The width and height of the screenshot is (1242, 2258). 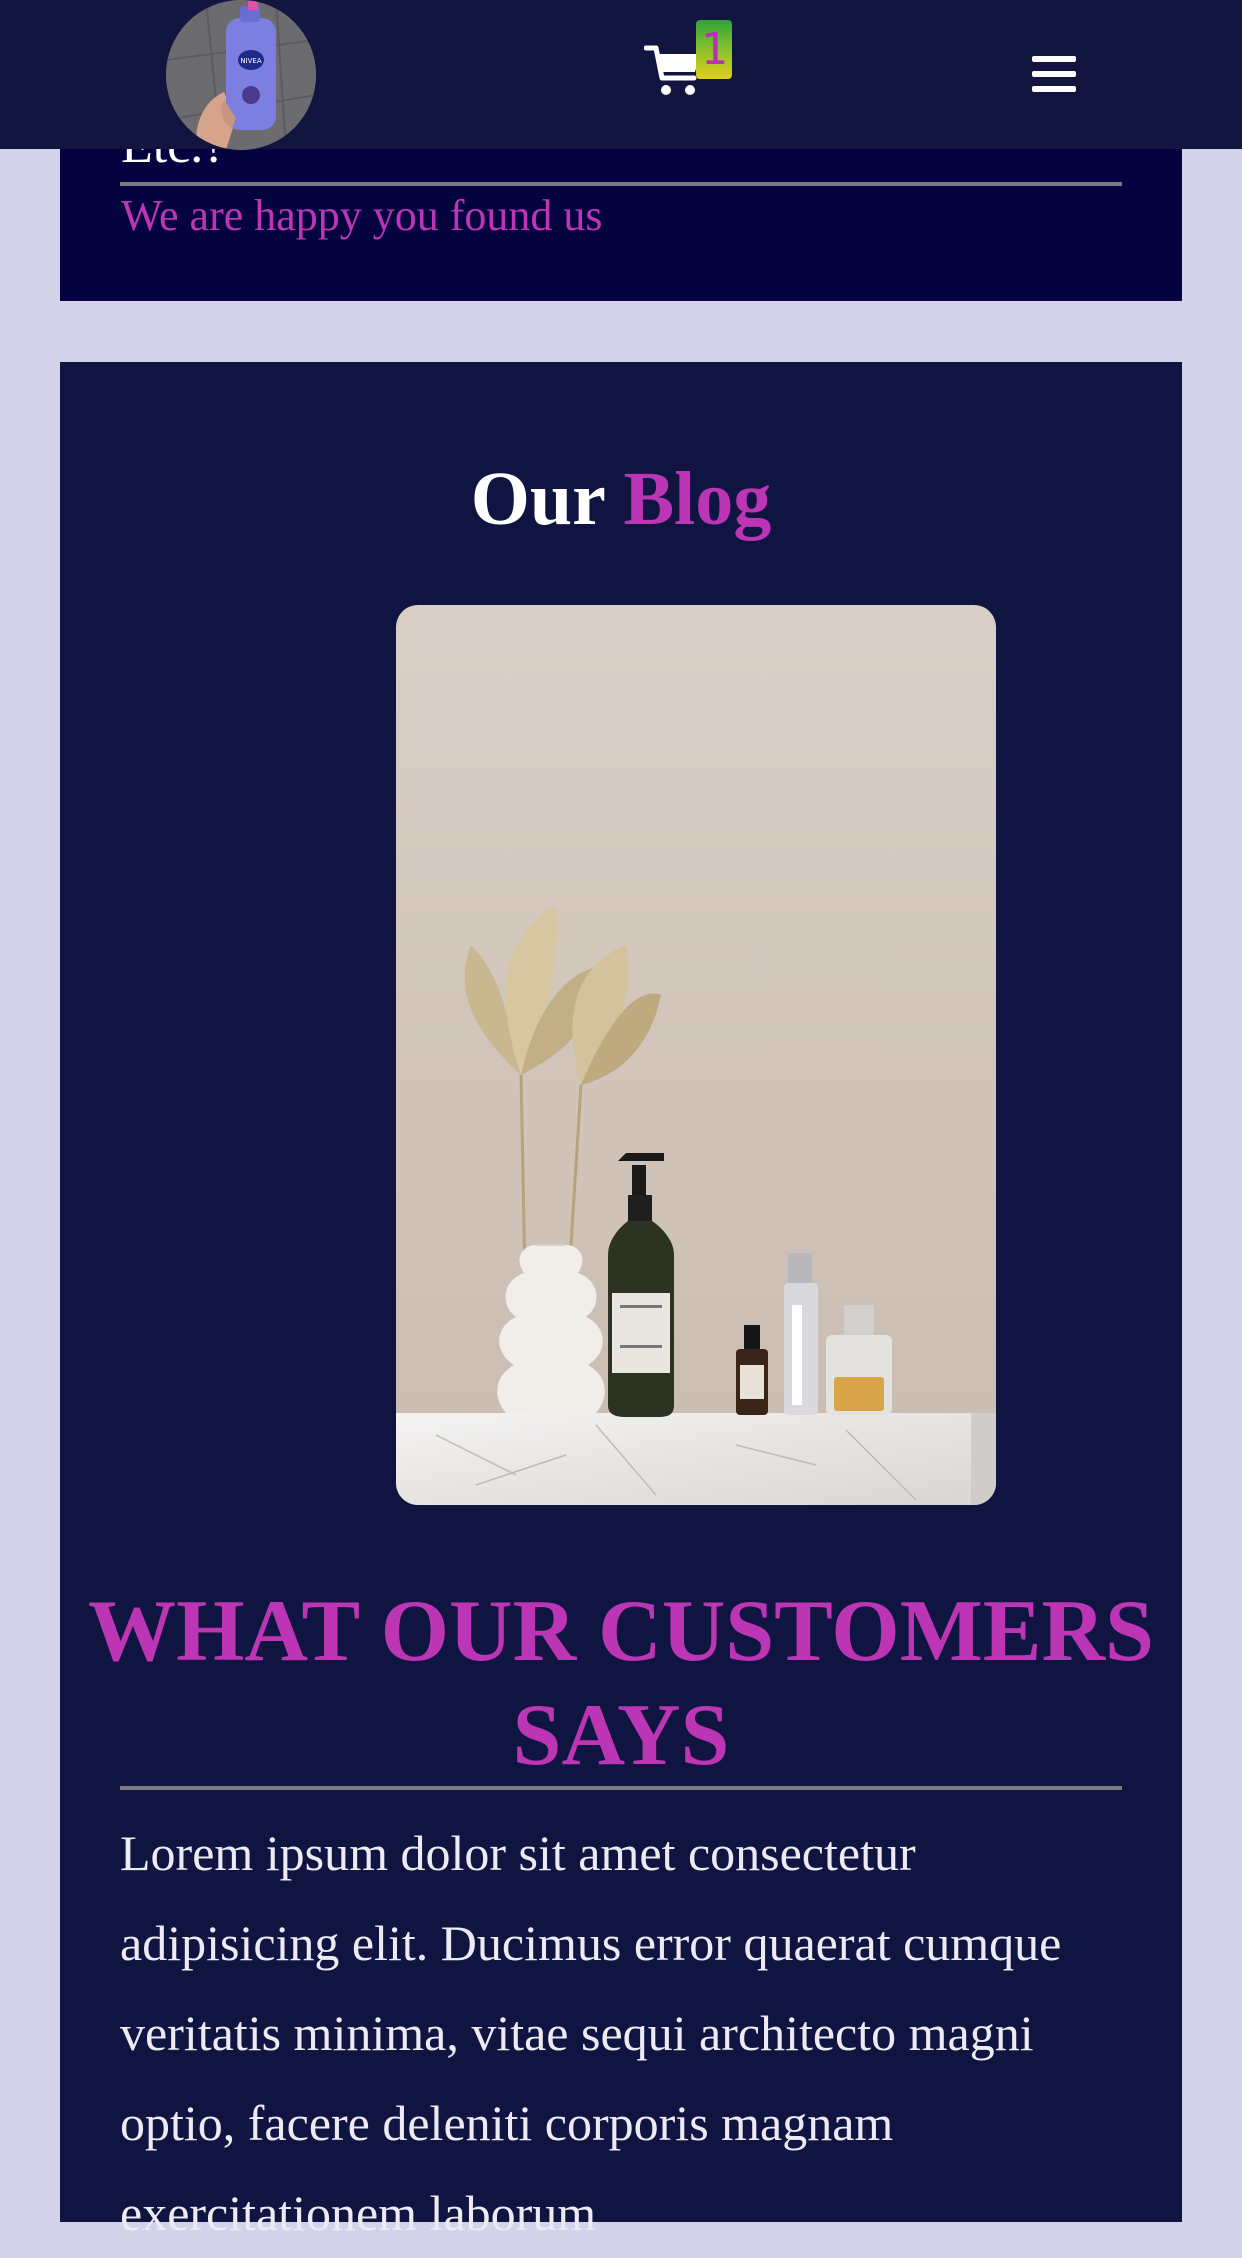 What do you see at coordinates (714, 49) in the screenshot?
I see `cart-count-badge: 1` at bounding box center [714, 49].